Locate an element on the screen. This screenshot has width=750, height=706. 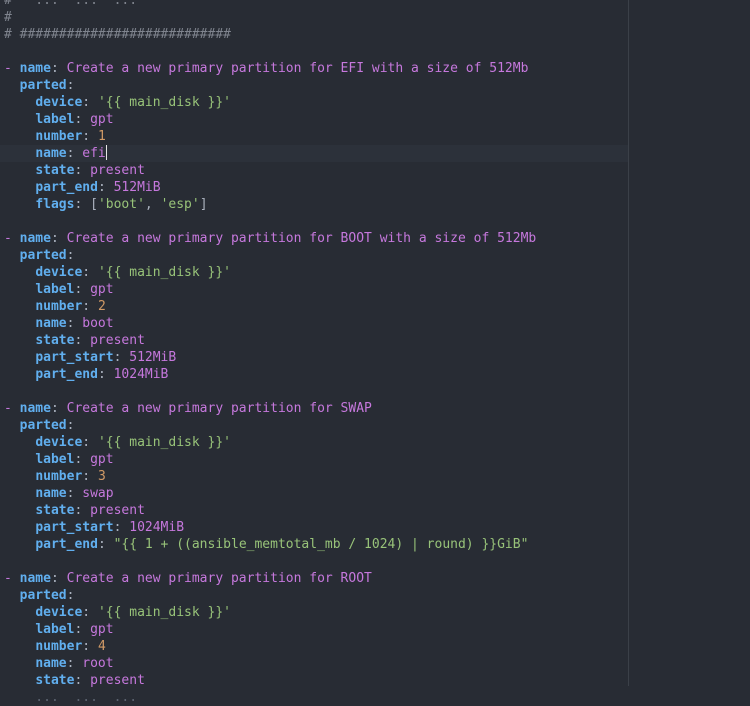
code-token-comment: # ########################### is located at coordinates (117, 34).